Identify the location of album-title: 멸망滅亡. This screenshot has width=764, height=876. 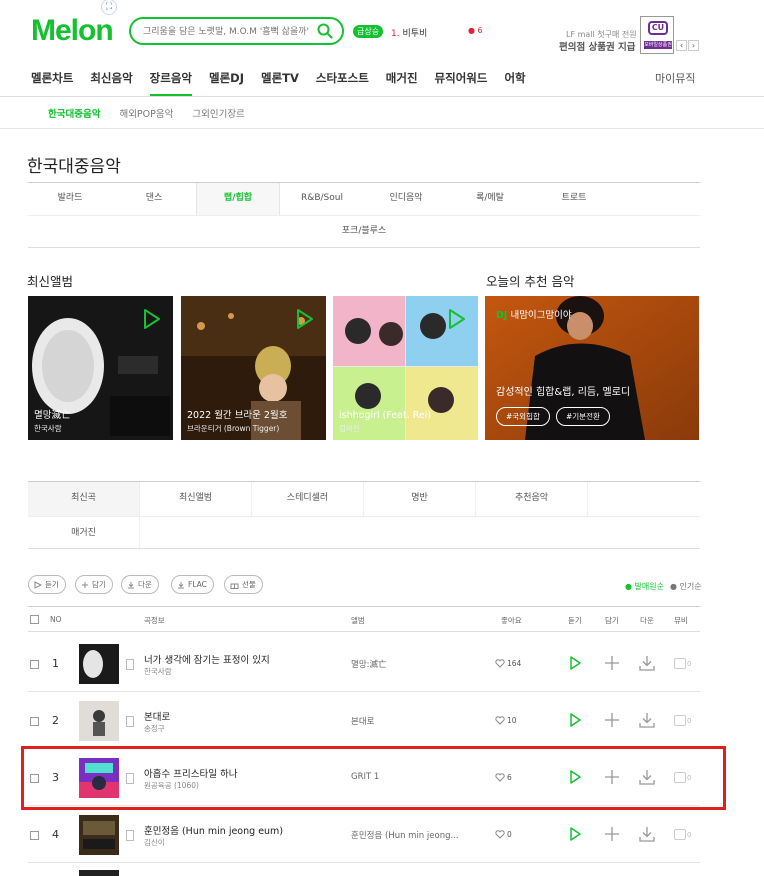
(52, 414).